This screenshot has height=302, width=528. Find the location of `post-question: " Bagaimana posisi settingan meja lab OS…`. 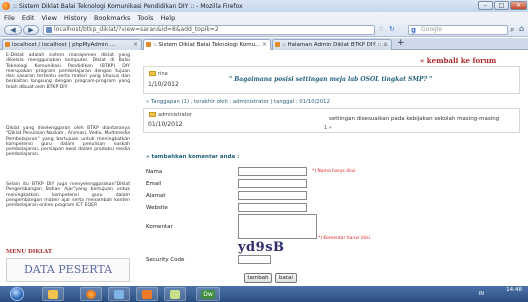

post-question: " Bagaimana posisi settingan meja lab OS… is located at coordinates (331, 79).